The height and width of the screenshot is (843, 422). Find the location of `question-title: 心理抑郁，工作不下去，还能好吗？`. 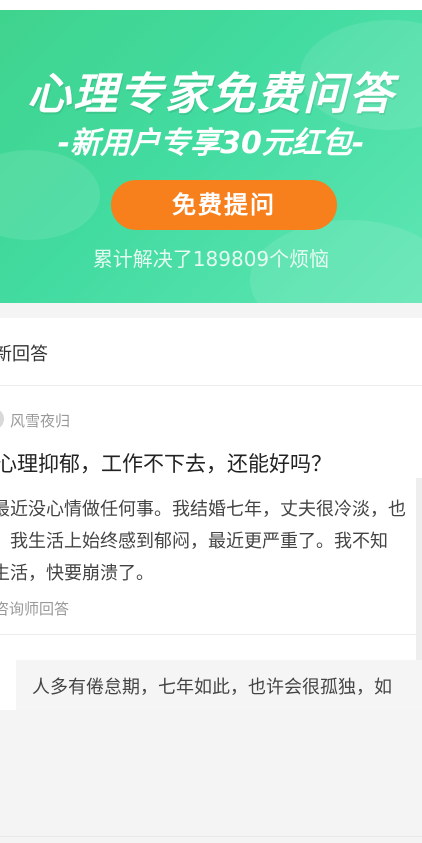

question-title: 心理抑郁，工作不下去，还能好吗？ is located at coordinates (166, 463).